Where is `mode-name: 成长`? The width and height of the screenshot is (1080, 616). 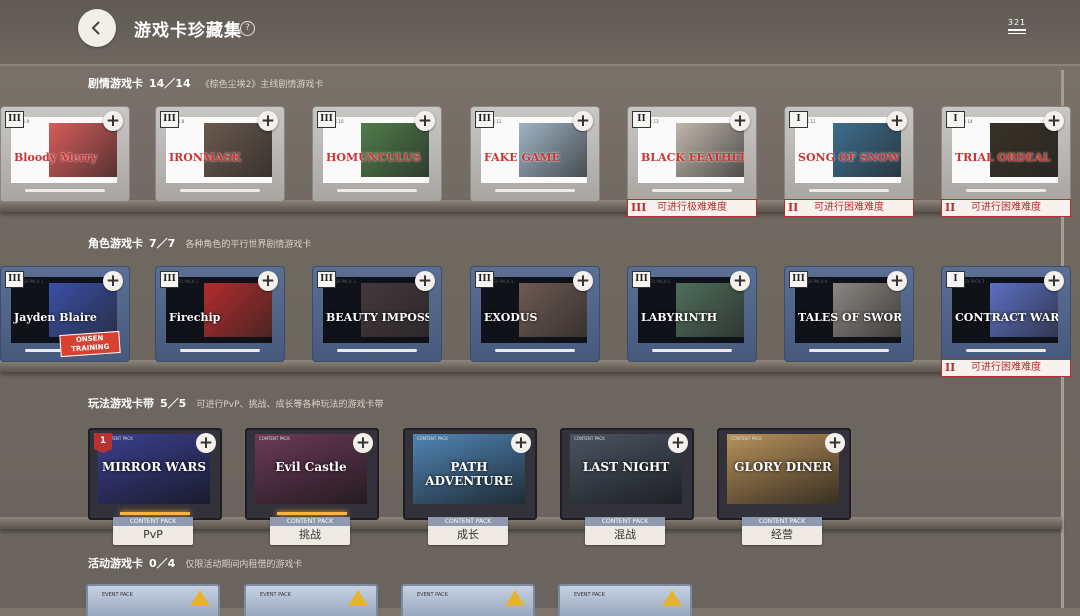
mode-name: 成长 is located at coordinates (468, 534).